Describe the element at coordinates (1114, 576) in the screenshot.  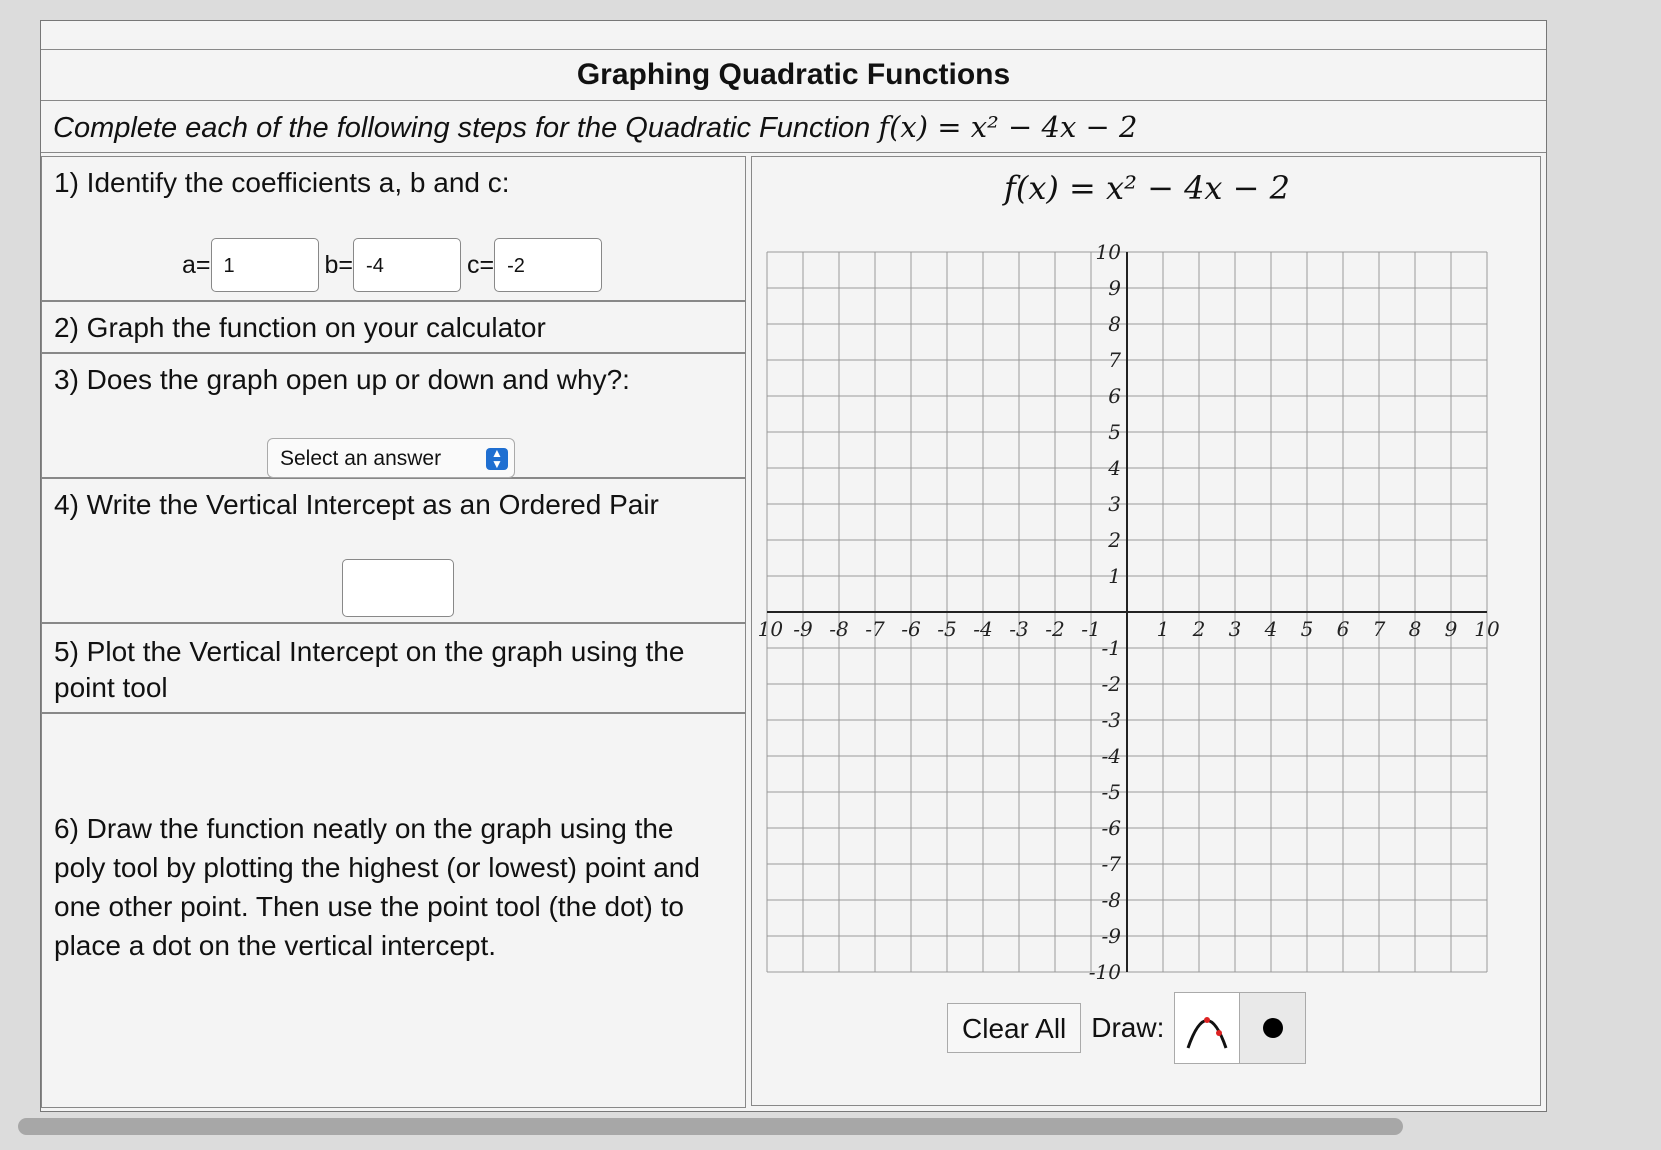
I see `y-tick-label: 1` at that location.